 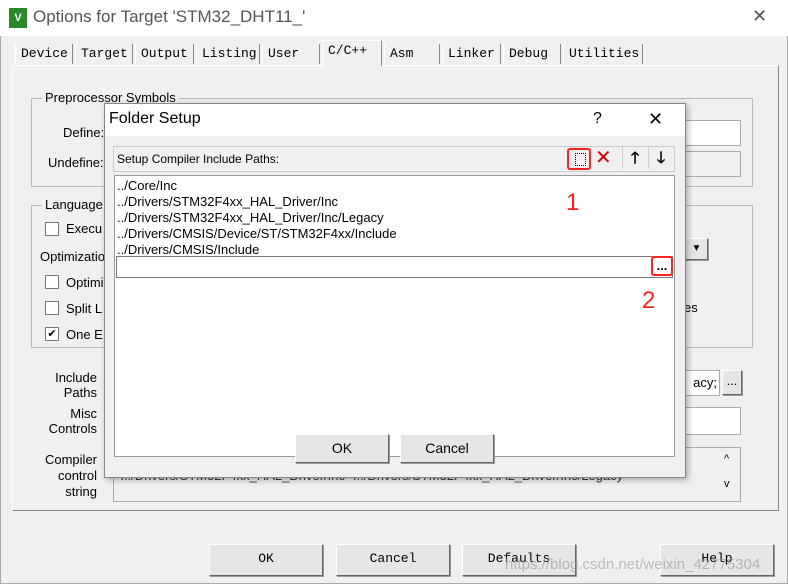 I want to click on path-item: ../Core/Inc, so click(x=257, y=186).